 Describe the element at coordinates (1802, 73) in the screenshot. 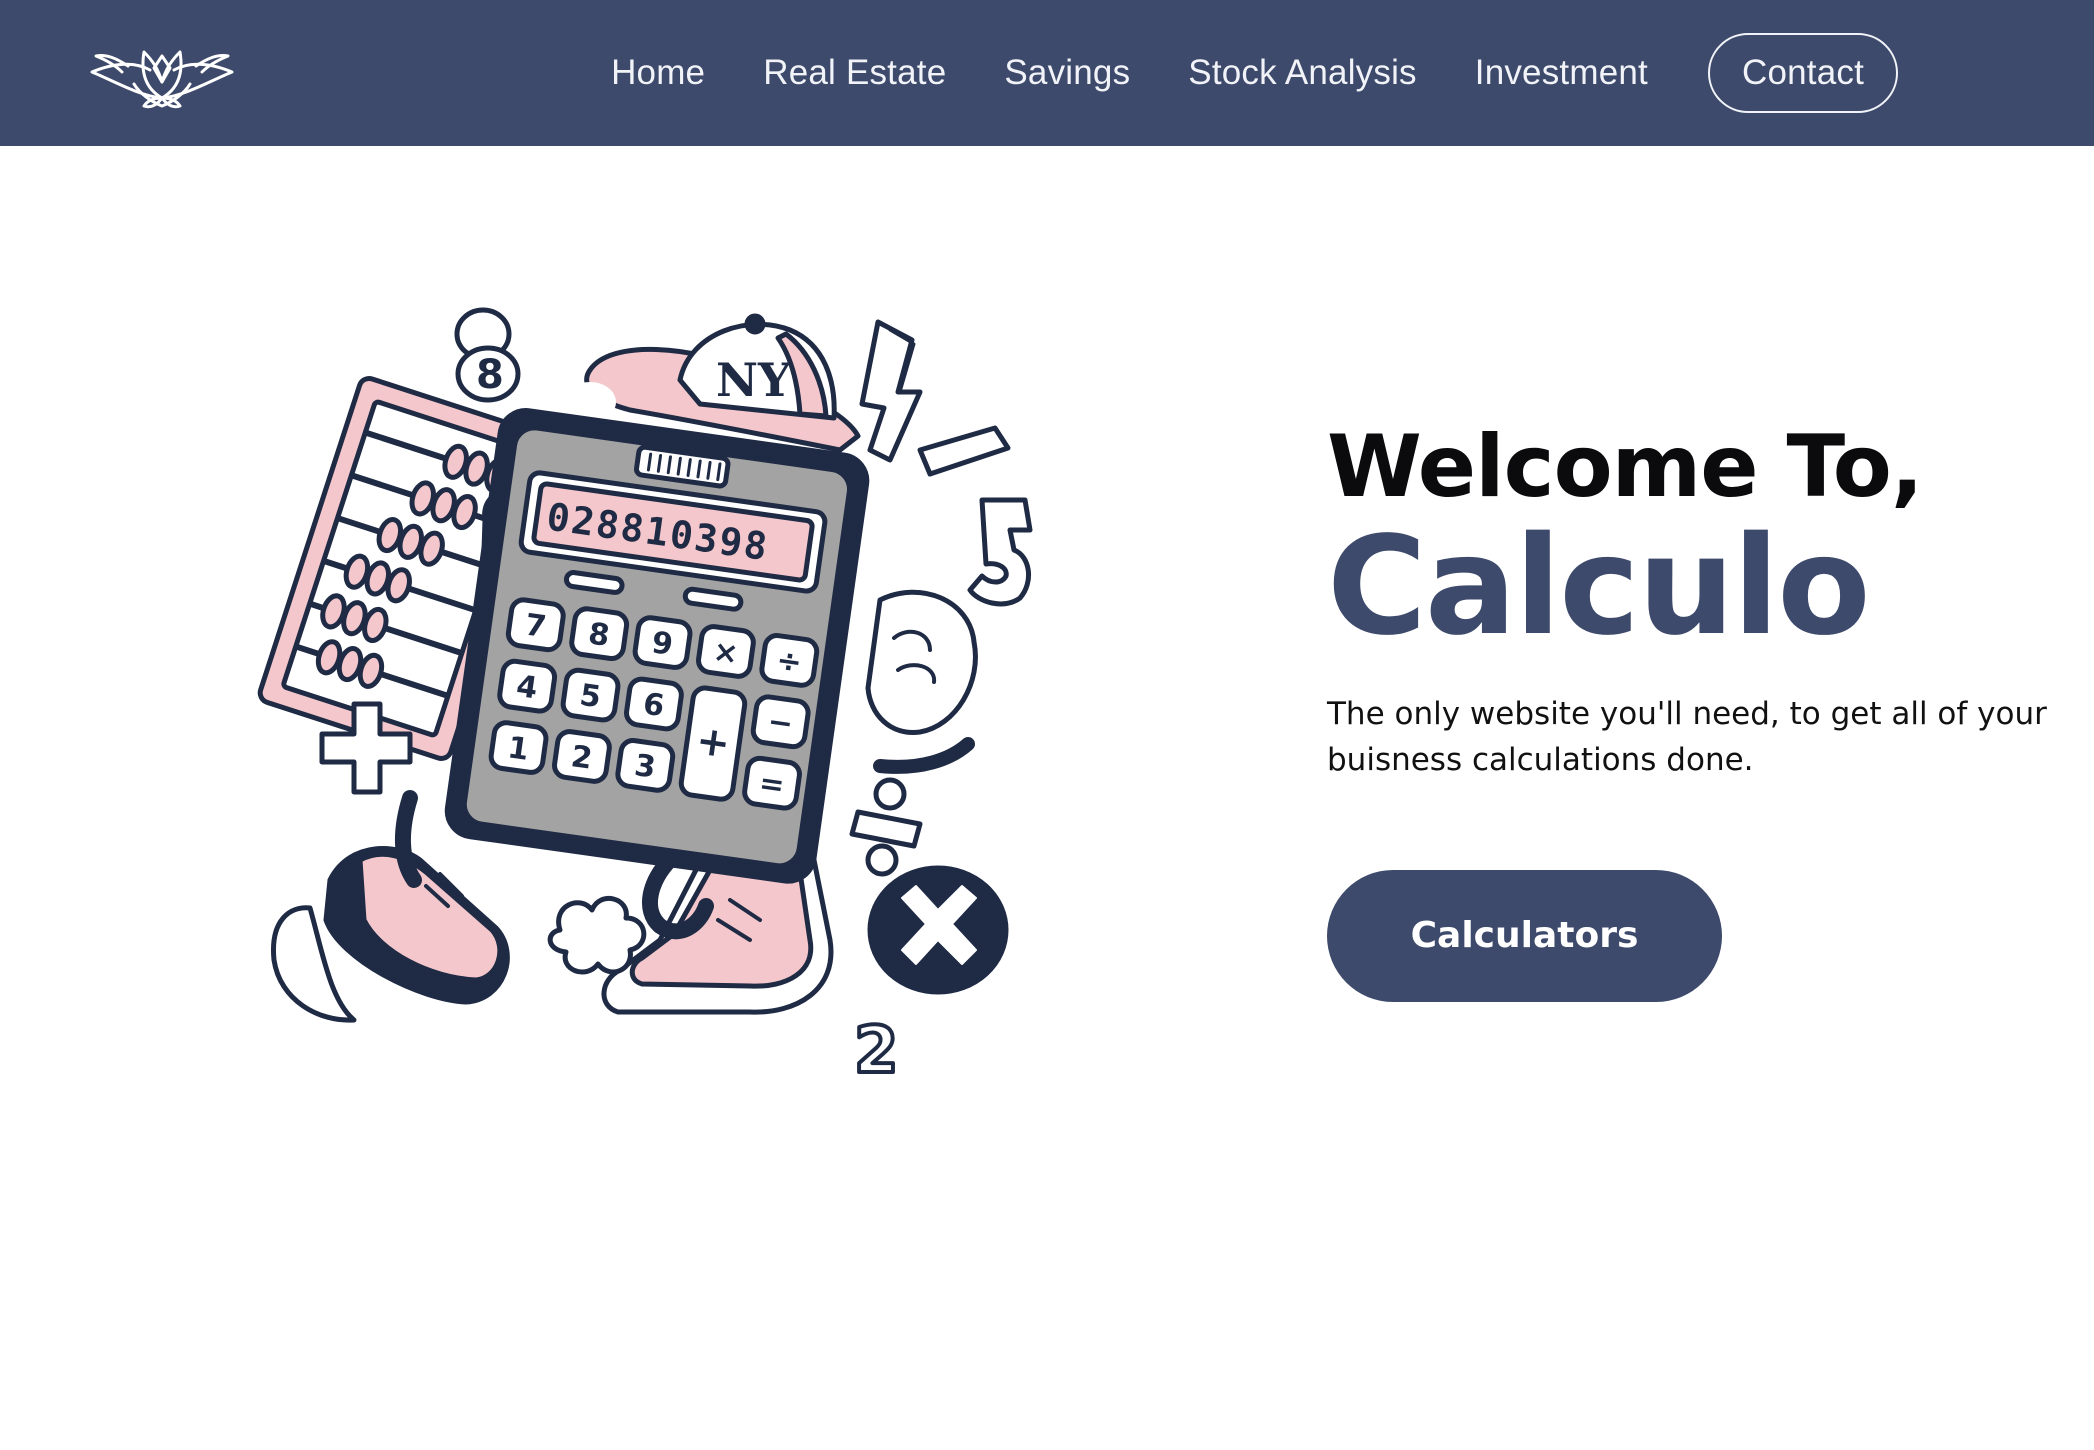

I see `contact-button: Contact` at that location.